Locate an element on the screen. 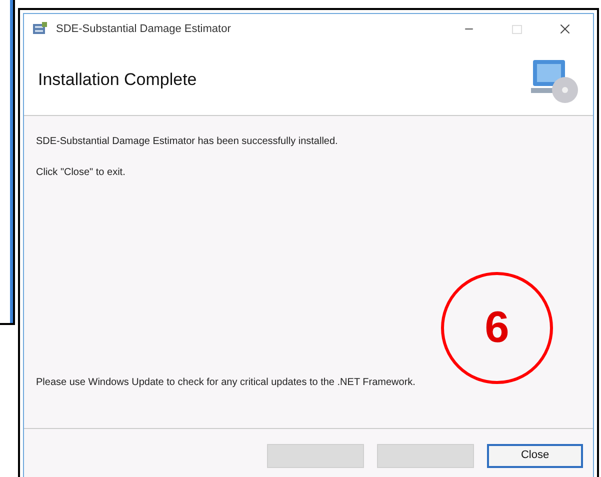 This screenshot has height=477, width=601. message-text: SDE-Substantial Damage Estimator has been successfully installed. is located at coordinates (187, 142).